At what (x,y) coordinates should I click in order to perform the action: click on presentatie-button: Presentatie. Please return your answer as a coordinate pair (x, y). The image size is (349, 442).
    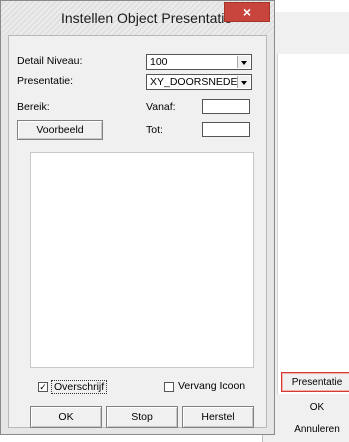
    Looking at the image, I should click on (315, 382).